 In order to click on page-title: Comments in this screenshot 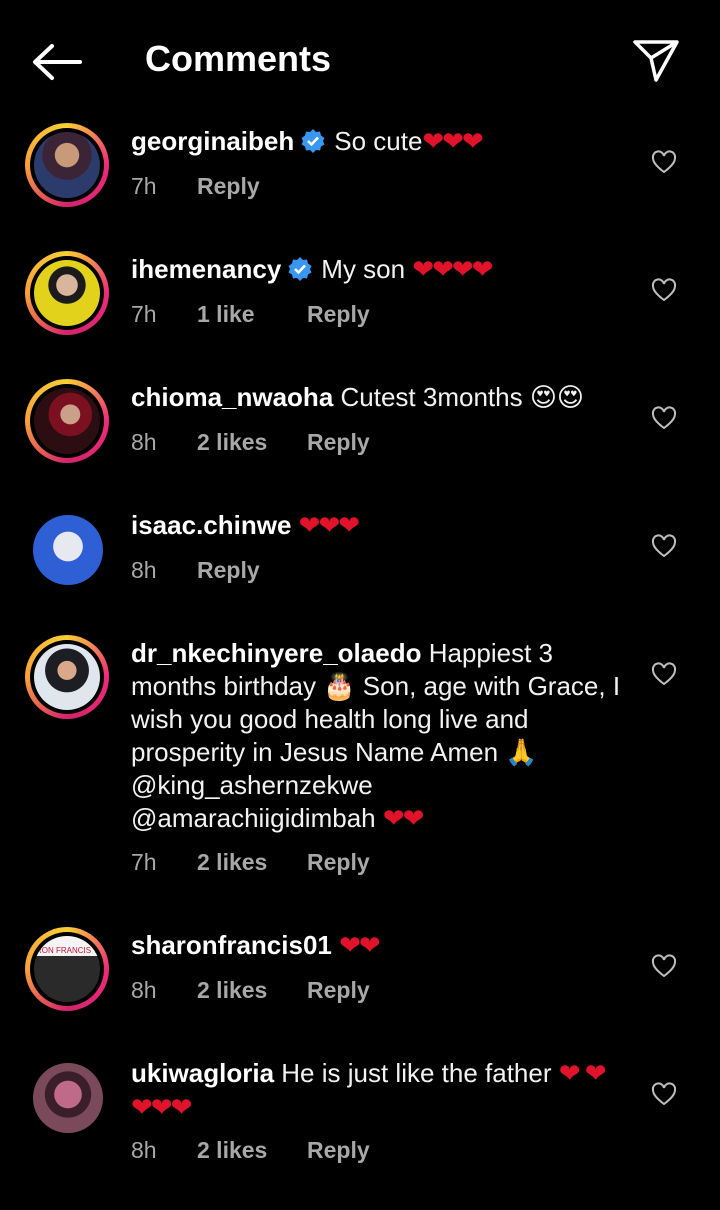, I will do `click(238, 58)`.